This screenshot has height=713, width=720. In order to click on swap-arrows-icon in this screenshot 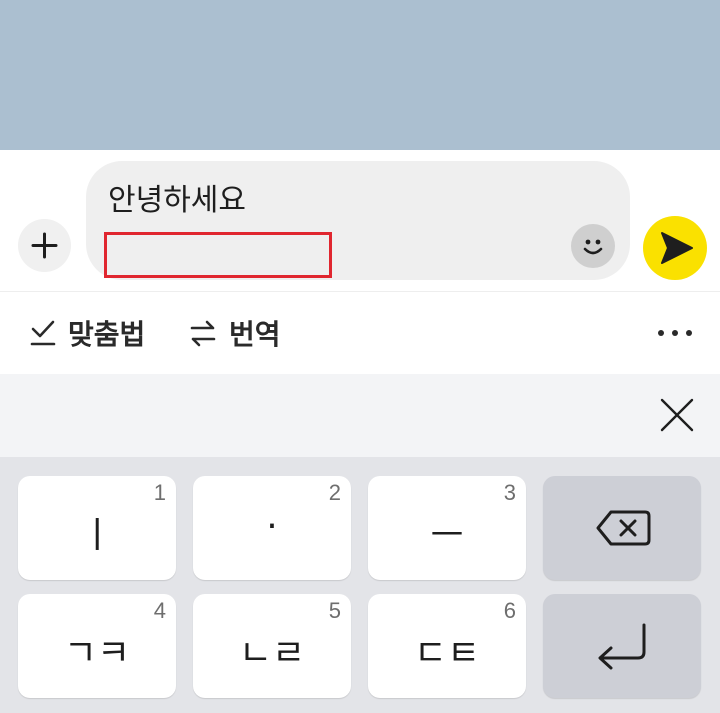, I will do `click(203, 333)`.